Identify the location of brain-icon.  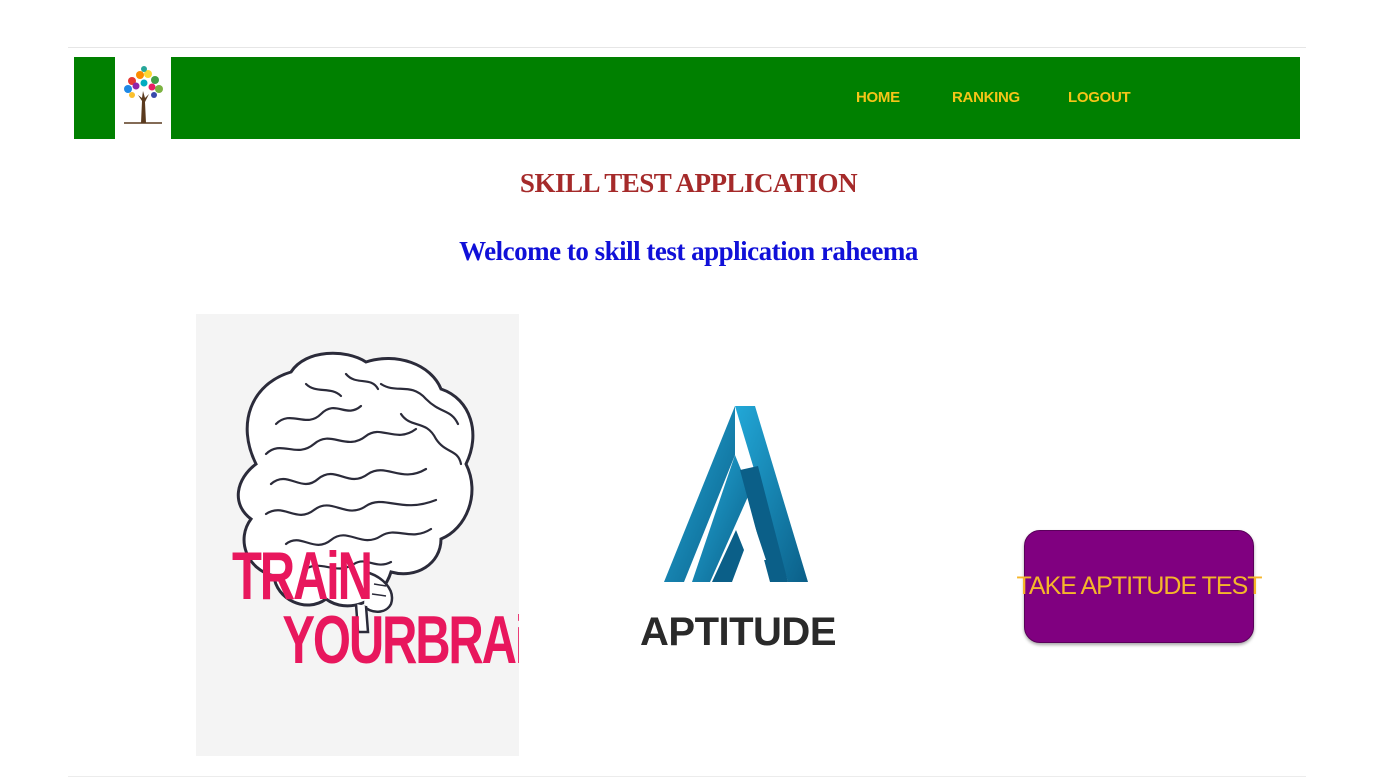
(355, 492).